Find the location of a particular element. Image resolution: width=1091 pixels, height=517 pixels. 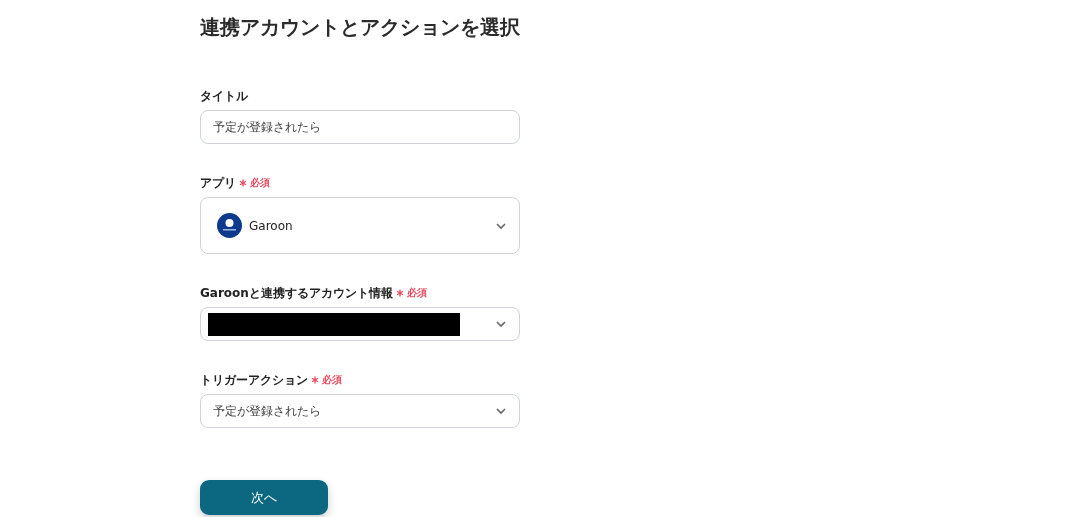

app-select: Garoon is located at coordinates (360, 225).